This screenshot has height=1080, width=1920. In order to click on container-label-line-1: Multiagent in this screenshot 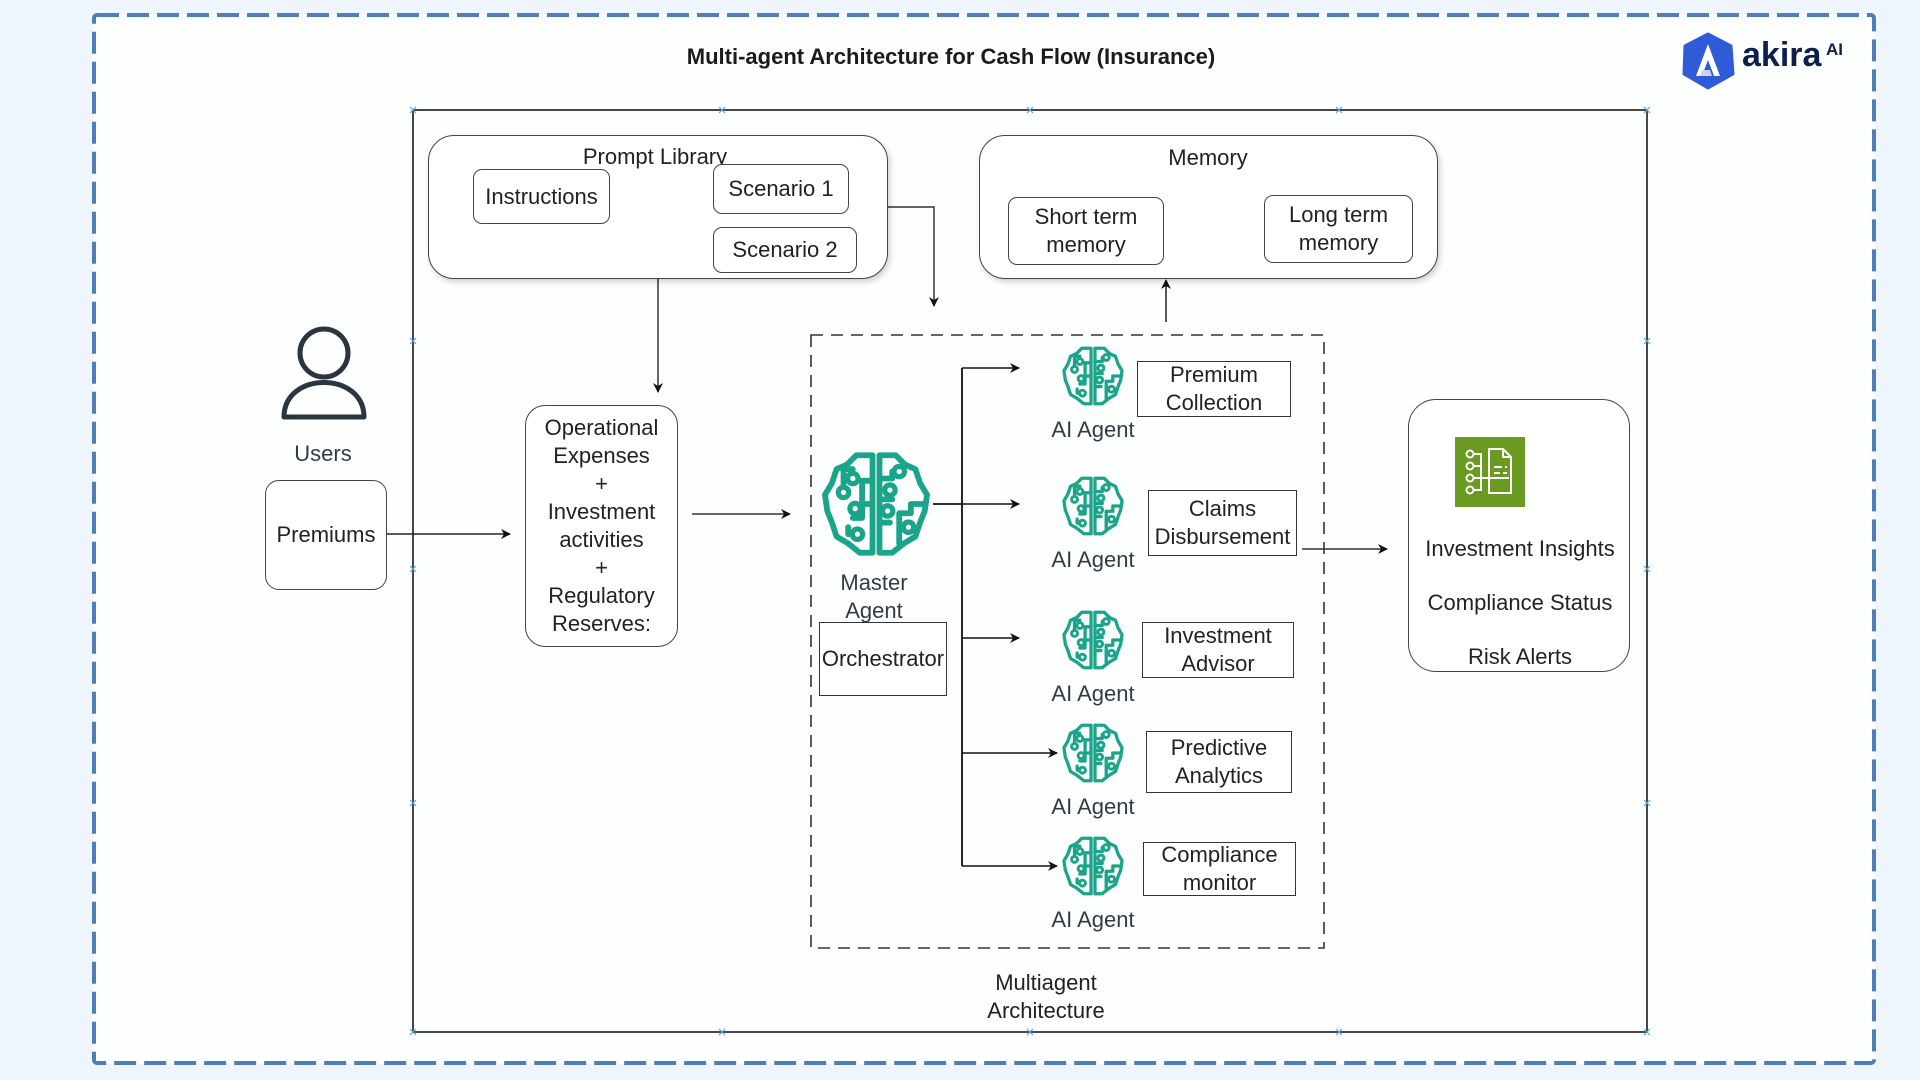, I will do `click(1046, 982)`.